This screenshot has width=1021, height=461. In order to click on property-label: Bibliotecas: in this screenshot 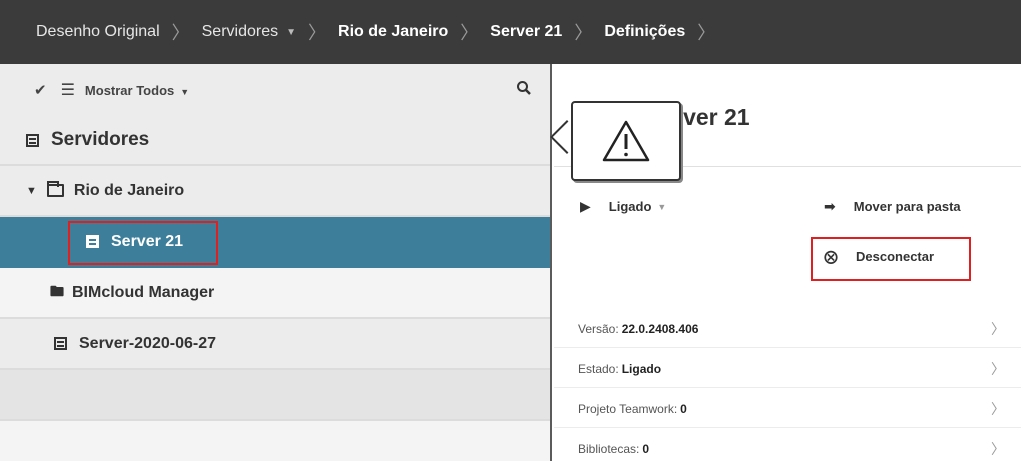, I will do `click(609, 449)`.